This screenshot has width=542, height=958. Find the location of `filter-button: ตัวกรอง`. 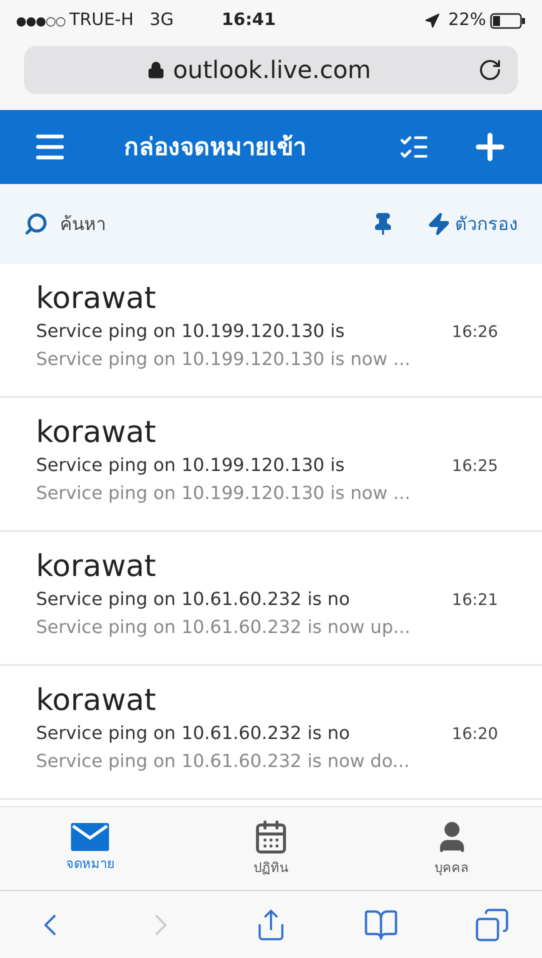

filter-button: ตัวกรอง is located at coordinates (486, 224).